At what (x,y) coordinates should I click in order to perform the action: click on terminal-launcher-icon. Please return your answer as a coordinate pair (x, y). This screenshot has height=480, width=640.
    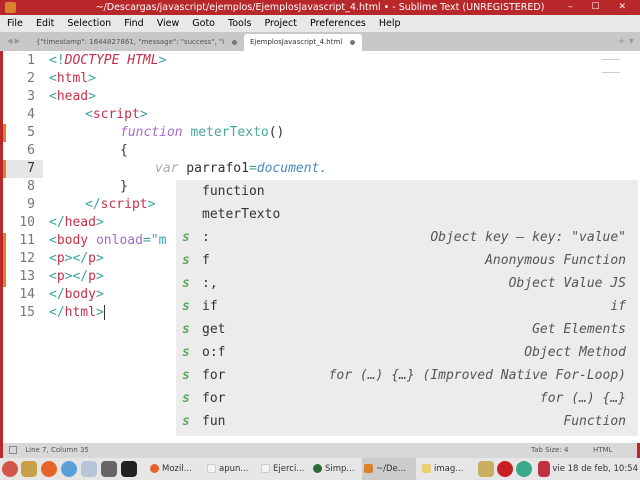
    Looking at the image, I should click on (129, 469).